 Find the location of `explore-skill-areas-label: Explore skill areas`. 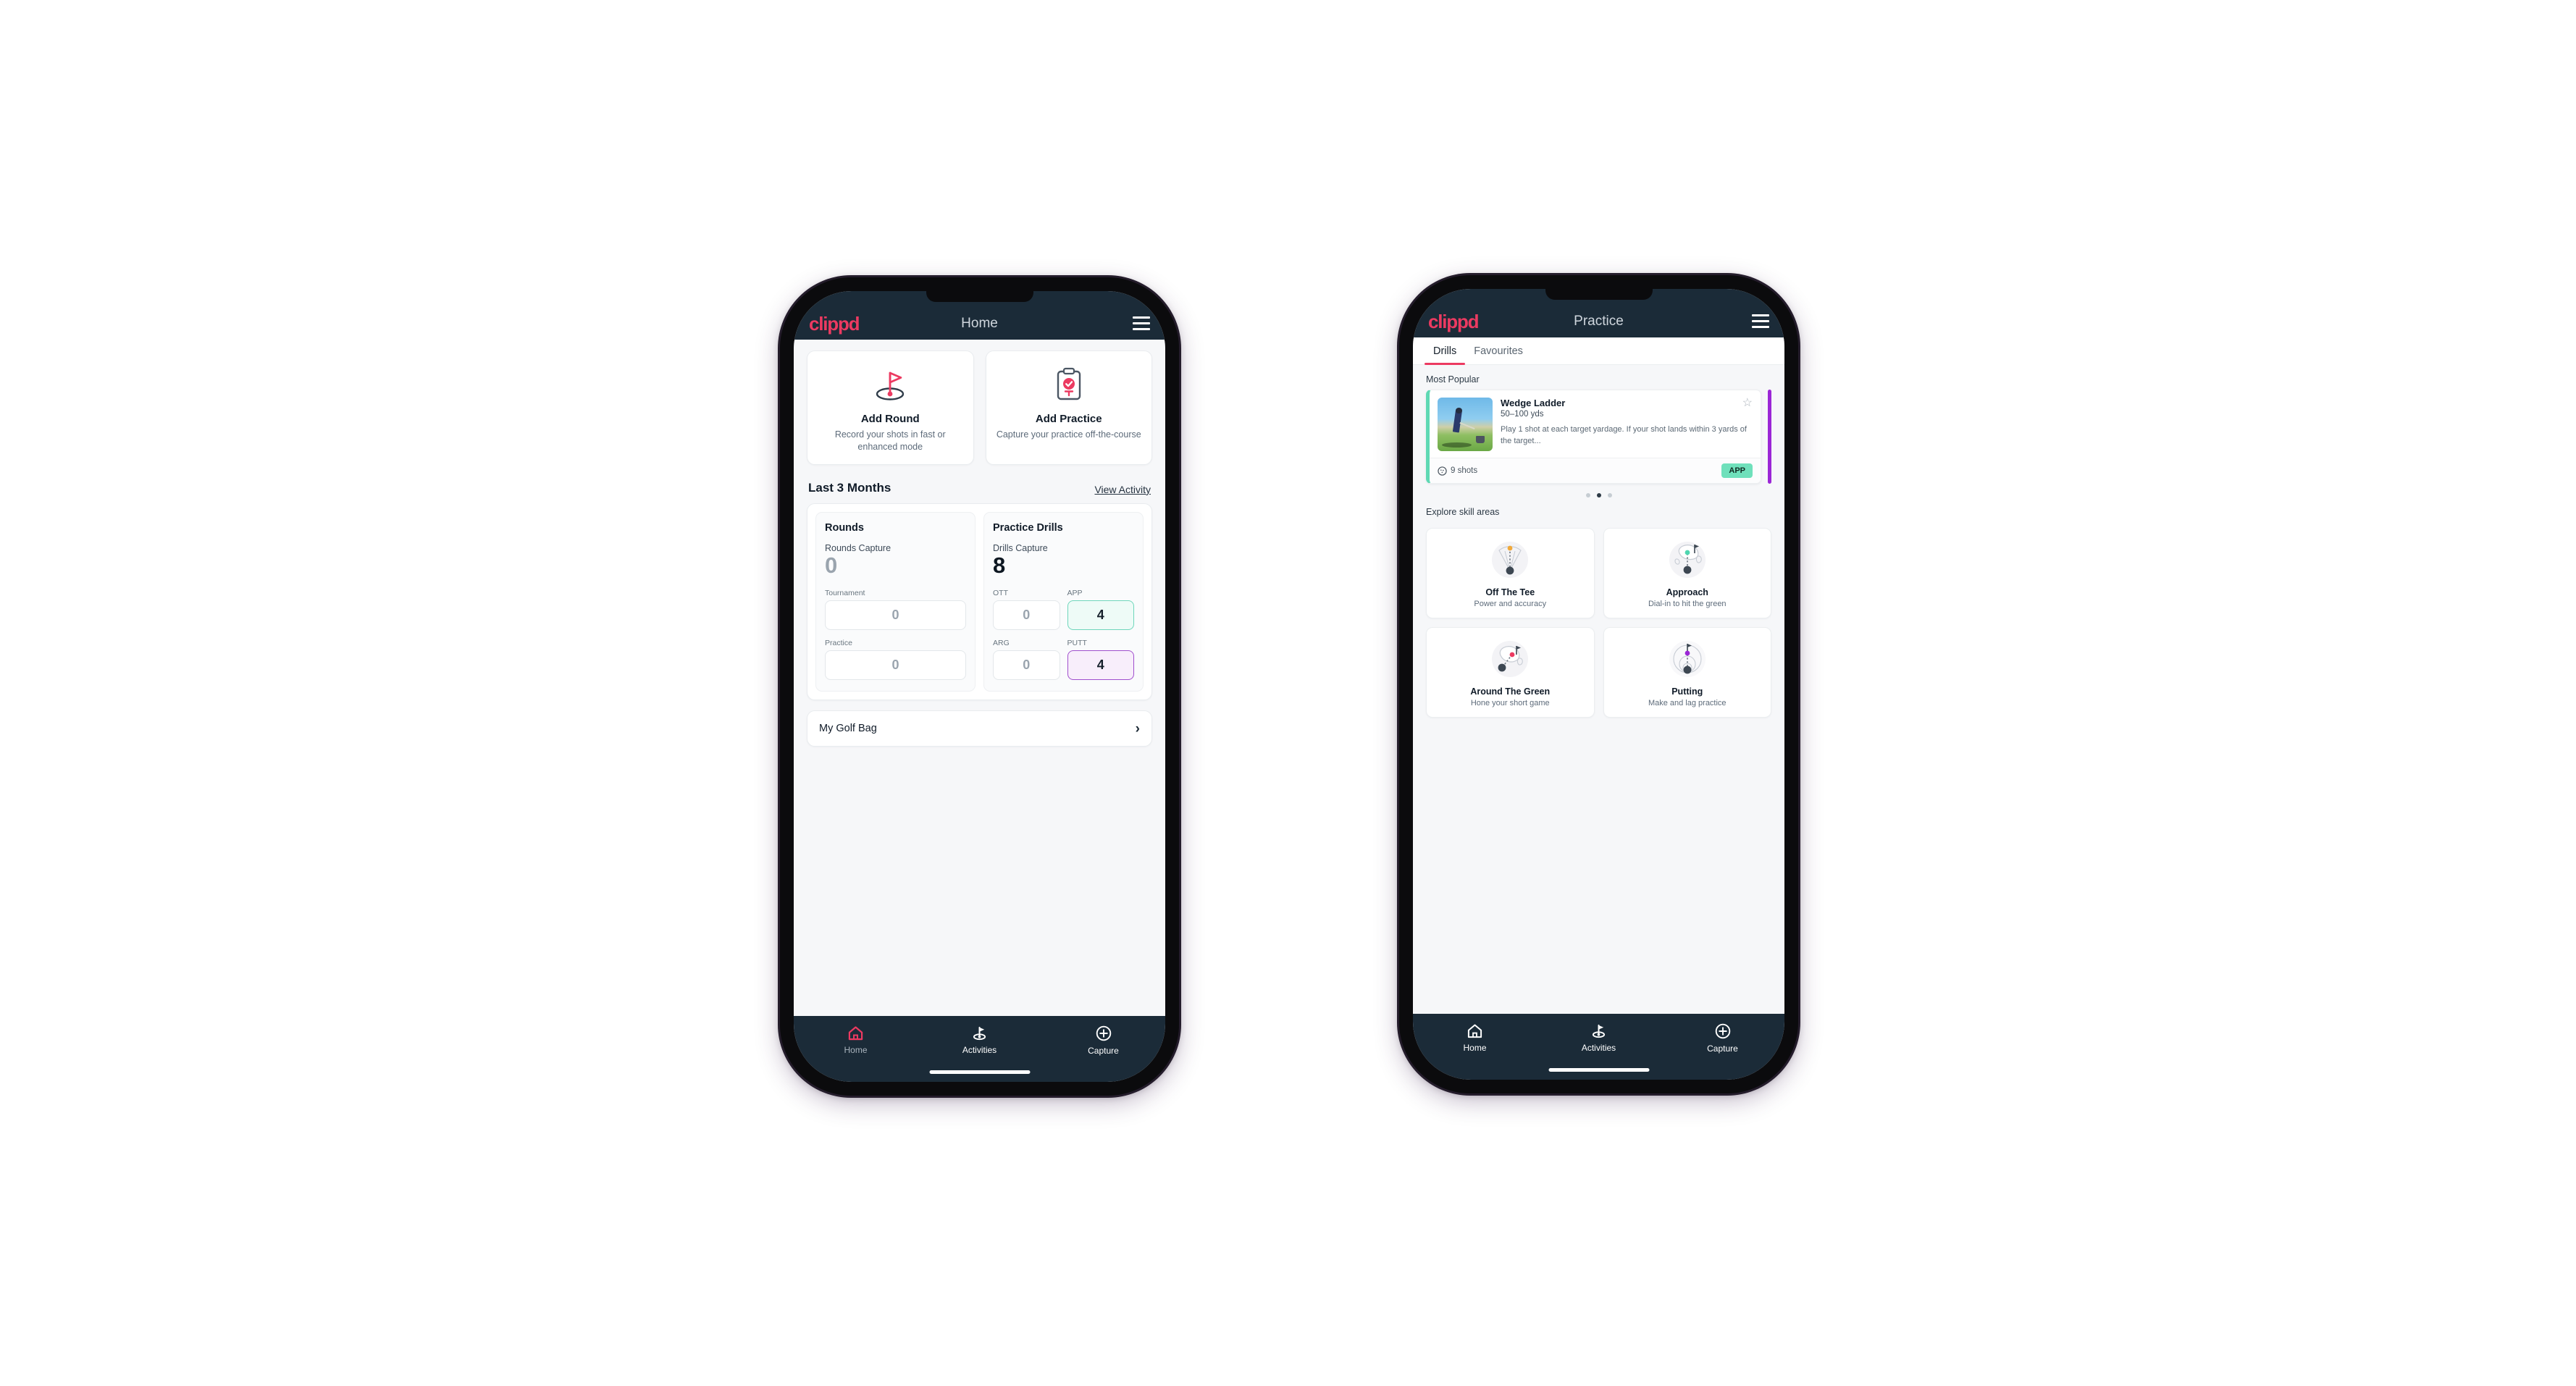

explore-skill-areas-label: Explore skill areas is located at coordinates (1463, 512).